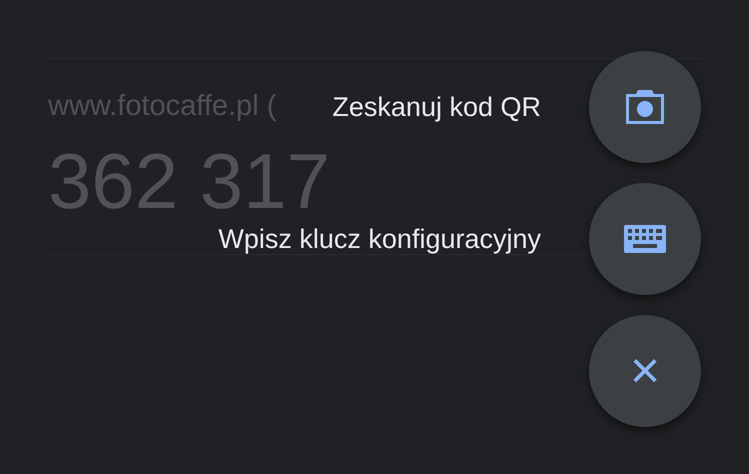  What do you see at coordinates (379, 239) in the screenshot?
I see `action-label: Wpisz klucz konfiguracyjny` at bounding box center [379, 239].